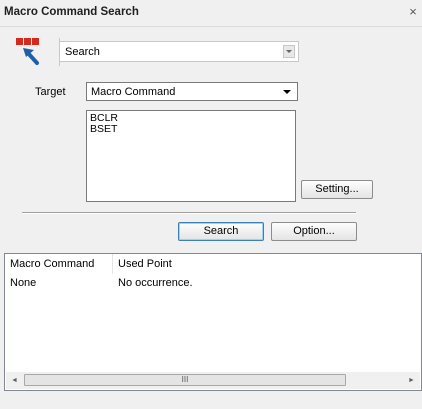  I want to click on scroll-right-icon: ►, so click(411, 380).